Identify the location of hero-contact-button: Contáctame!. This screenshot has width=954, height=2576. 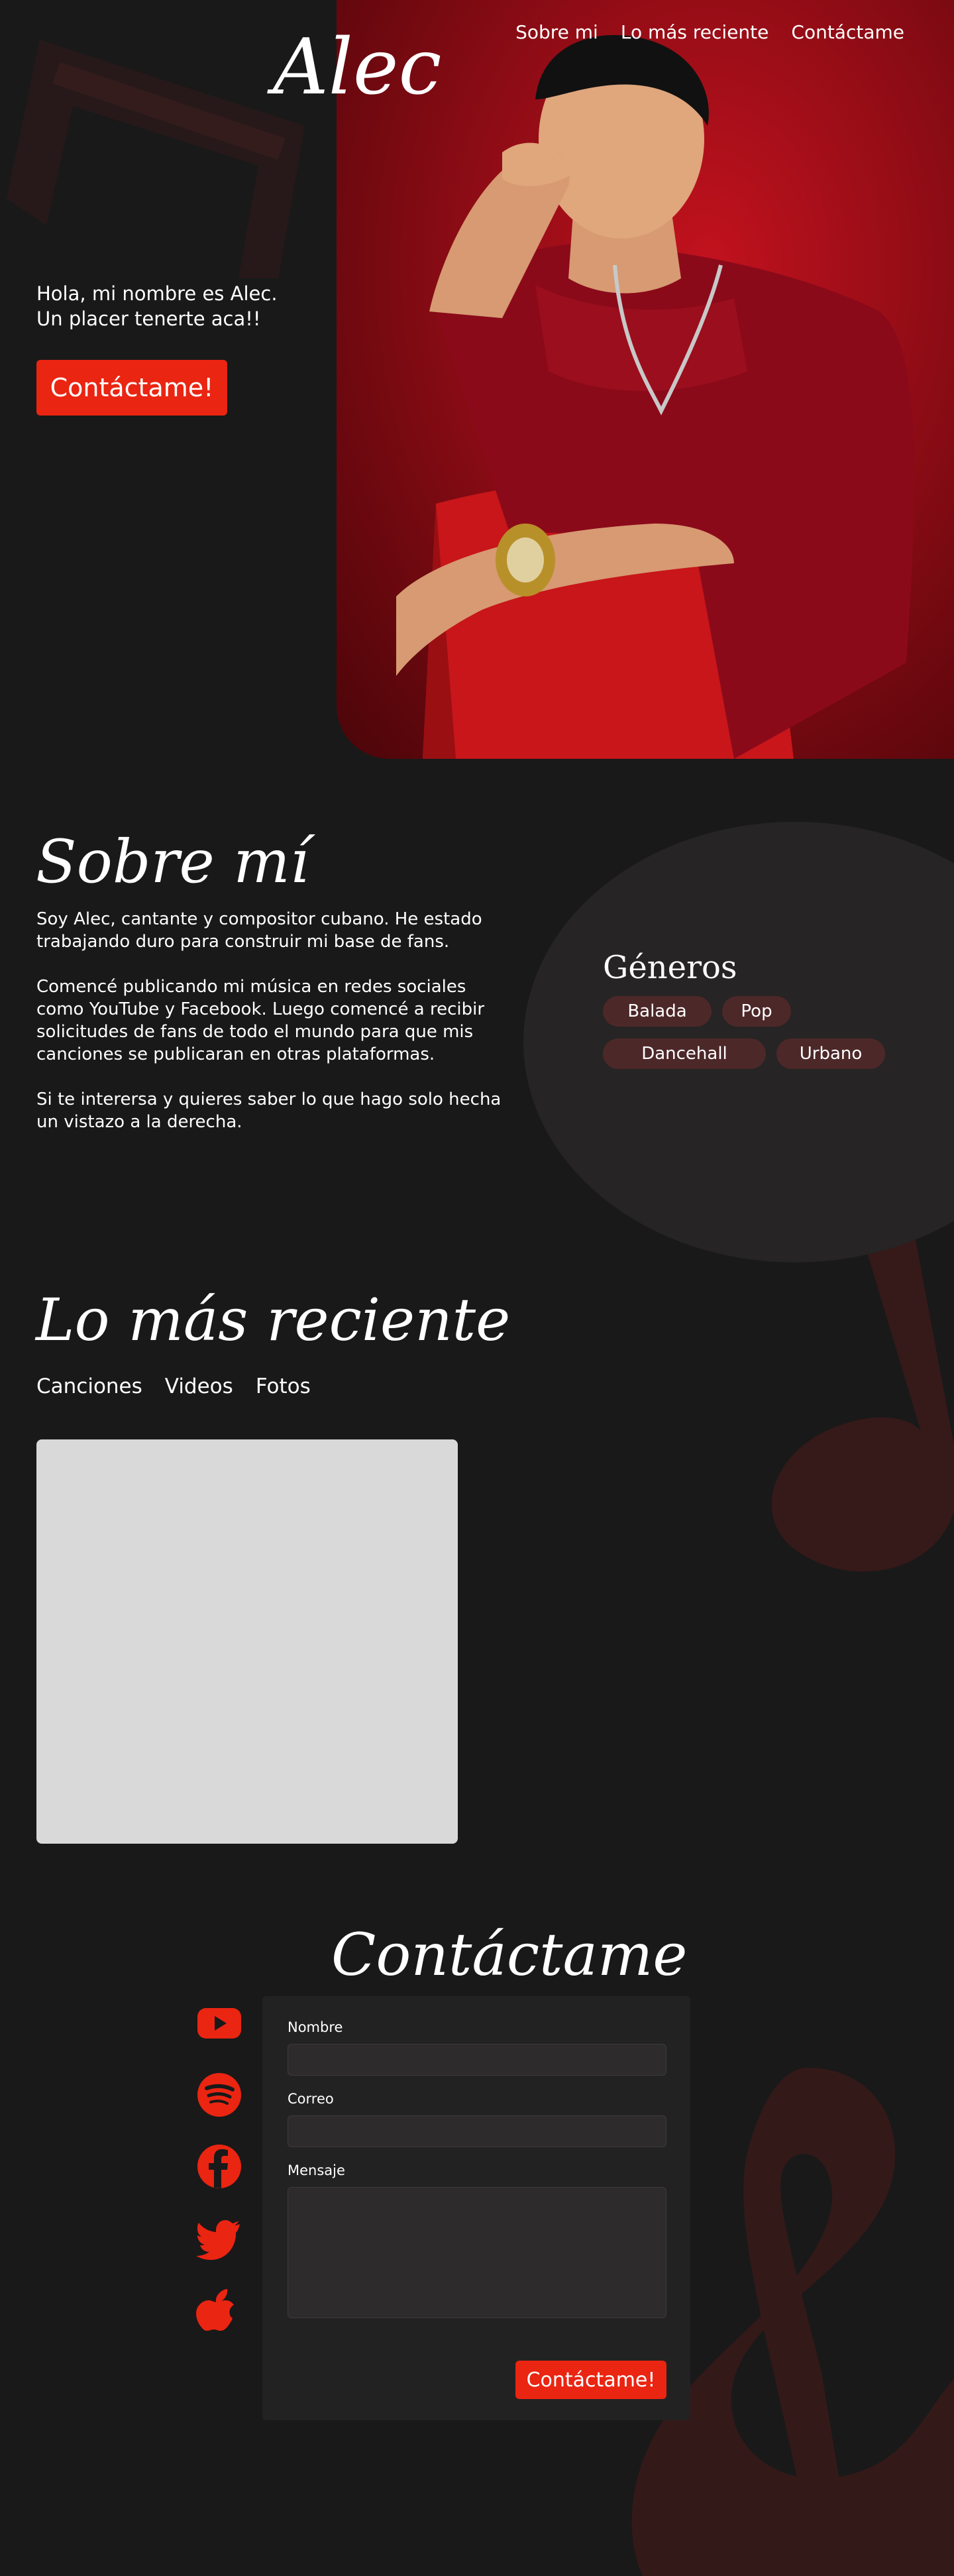
(131, 388).